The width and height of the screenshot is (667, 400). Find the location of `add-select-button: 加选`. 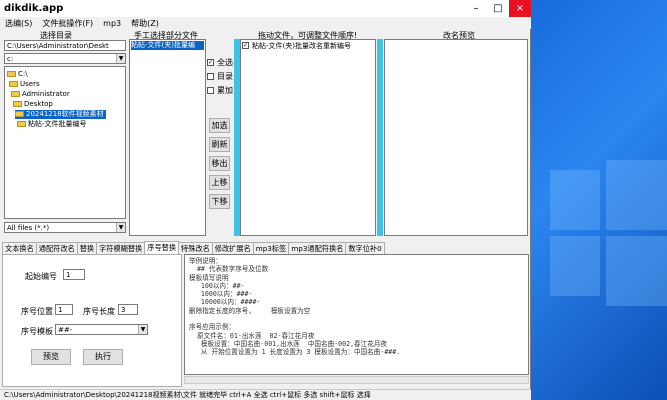

add-select-button: 加选 is located at coordinates (219, 125).